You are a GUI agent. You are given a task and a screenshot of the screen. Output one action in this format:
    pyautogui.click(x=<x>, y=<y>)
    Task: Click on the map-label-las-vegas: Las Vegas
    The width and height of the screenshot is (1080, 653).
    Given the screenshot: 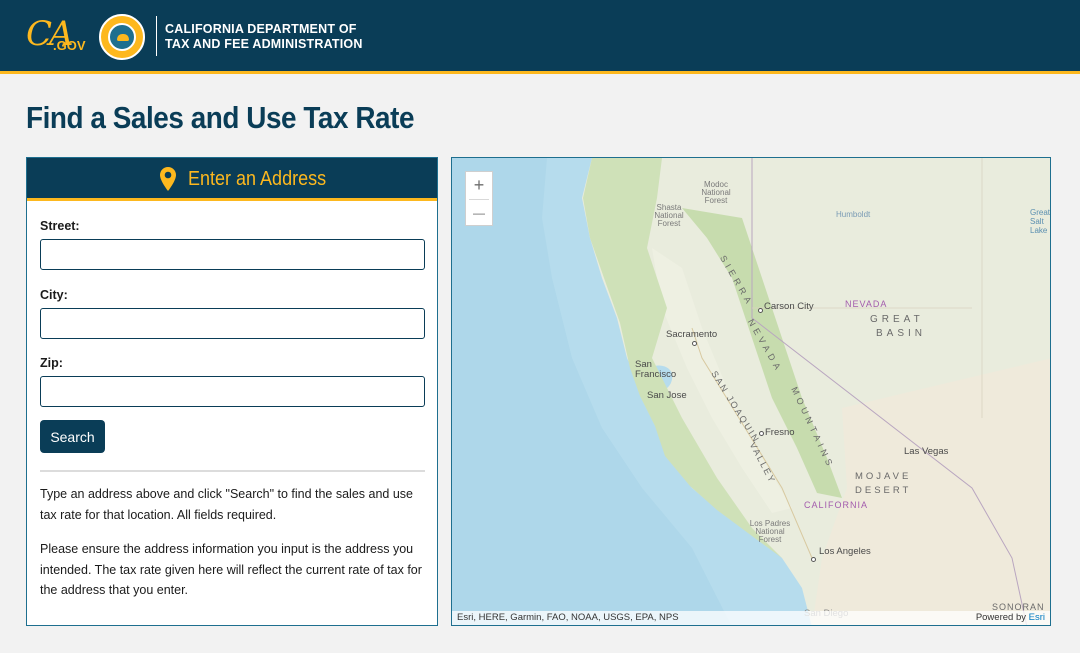 What is the action you would take?
    pyautogui.click(x=926, y=451)
    